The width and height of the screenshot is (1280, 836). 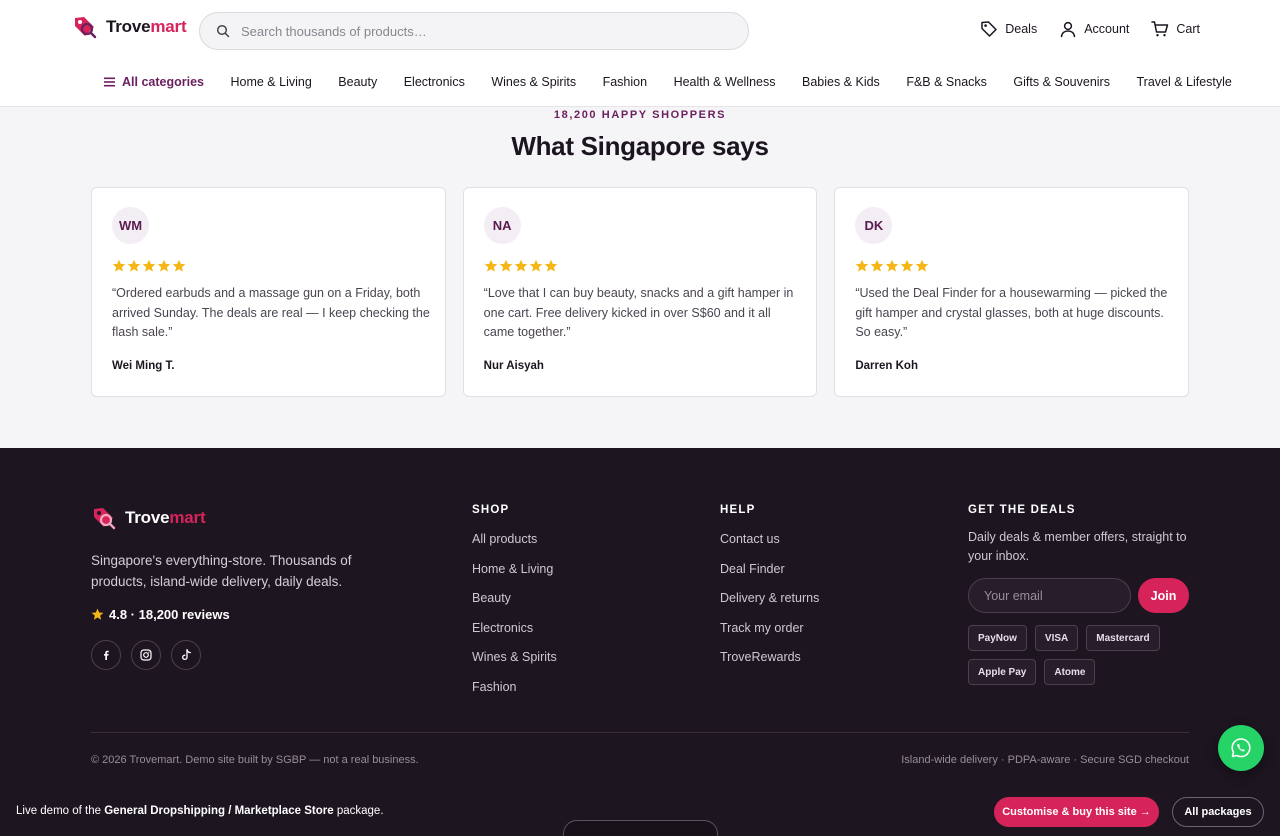 I want to click on footer-link-beauty: Beauty, so click(x=514, y=605).